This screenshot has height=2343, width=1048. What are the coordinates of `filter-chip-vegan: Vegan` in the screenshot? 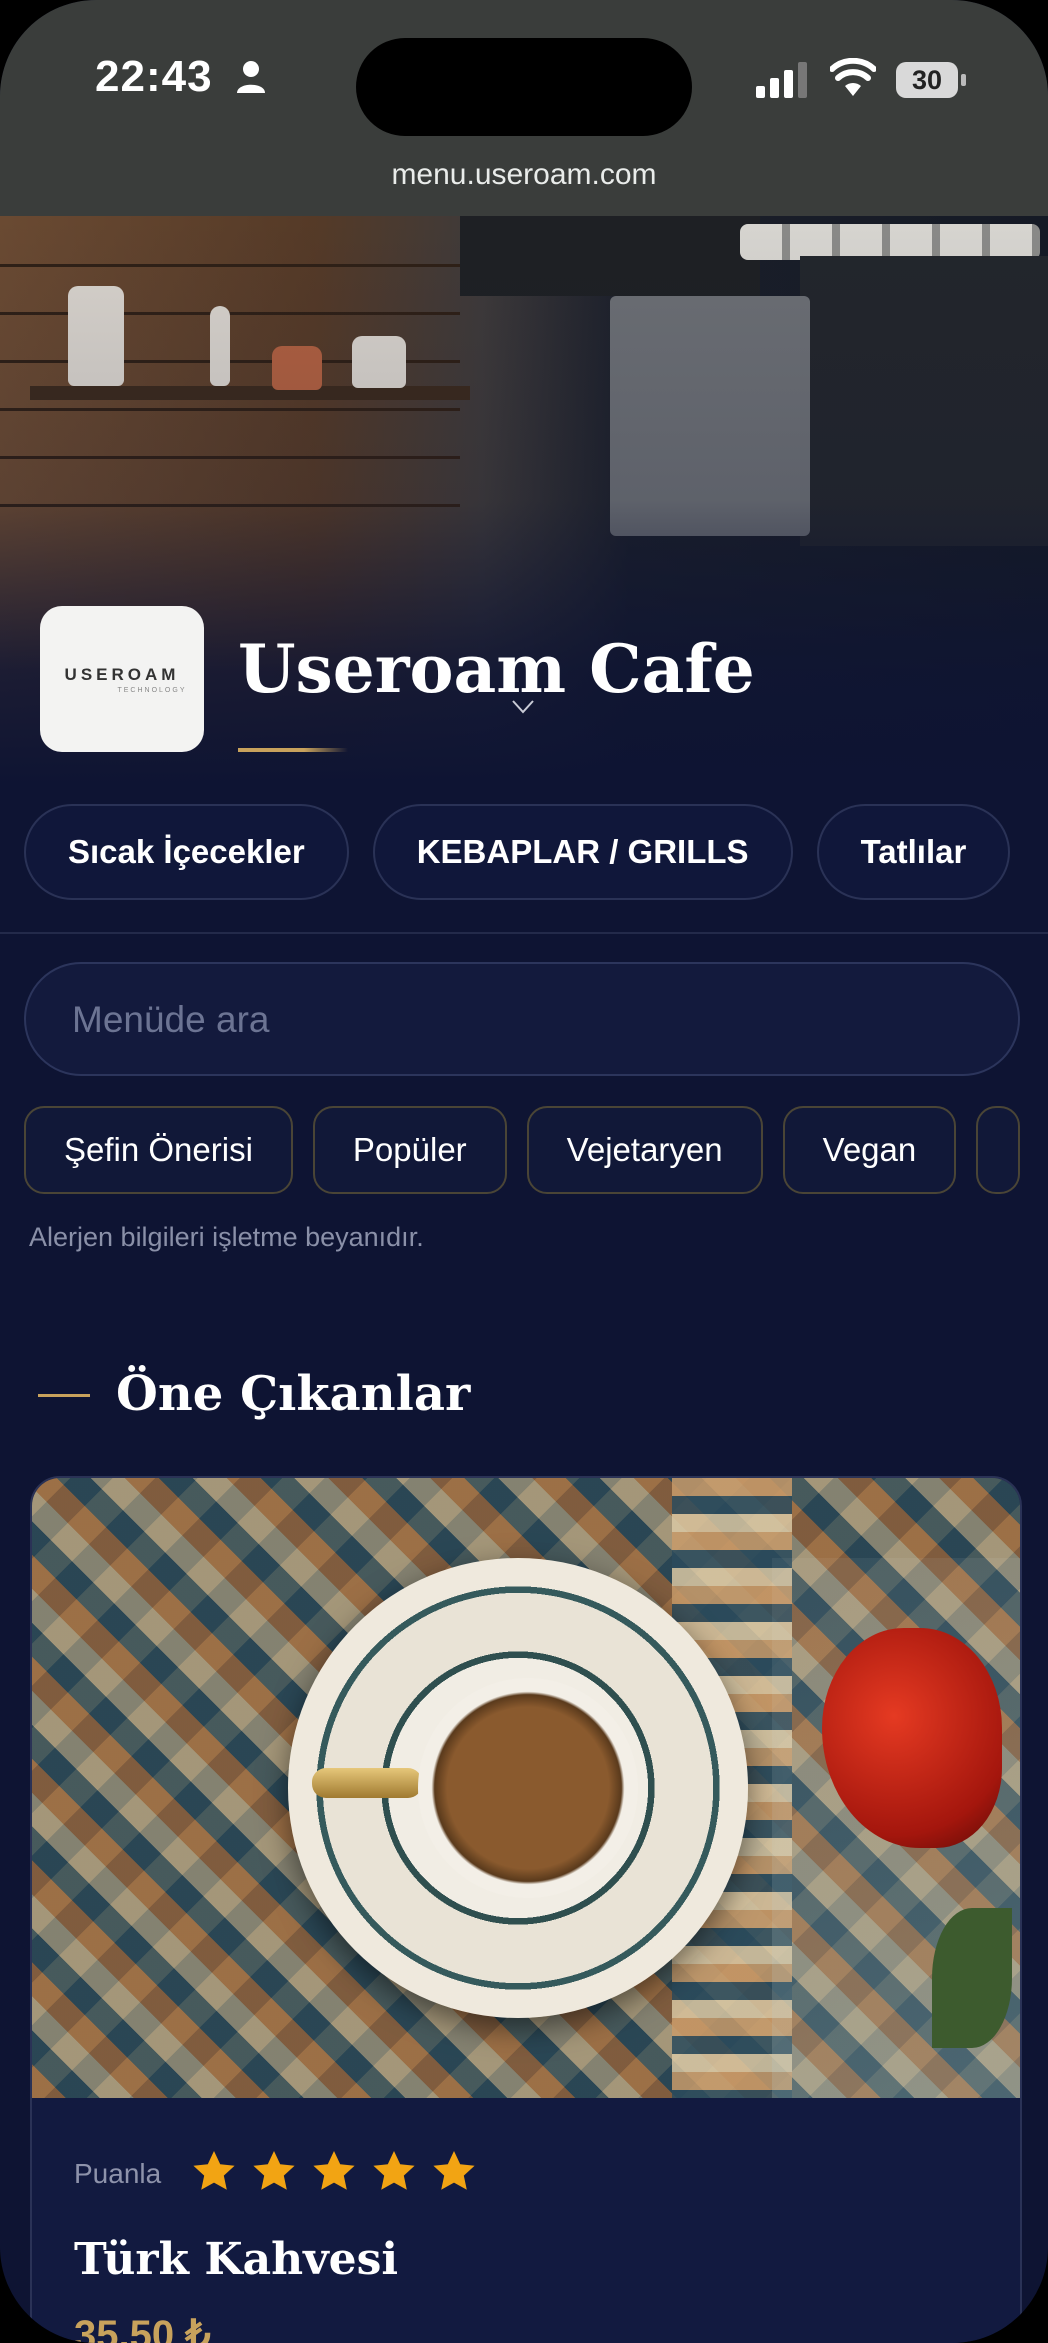 It's located at (869, 1150).